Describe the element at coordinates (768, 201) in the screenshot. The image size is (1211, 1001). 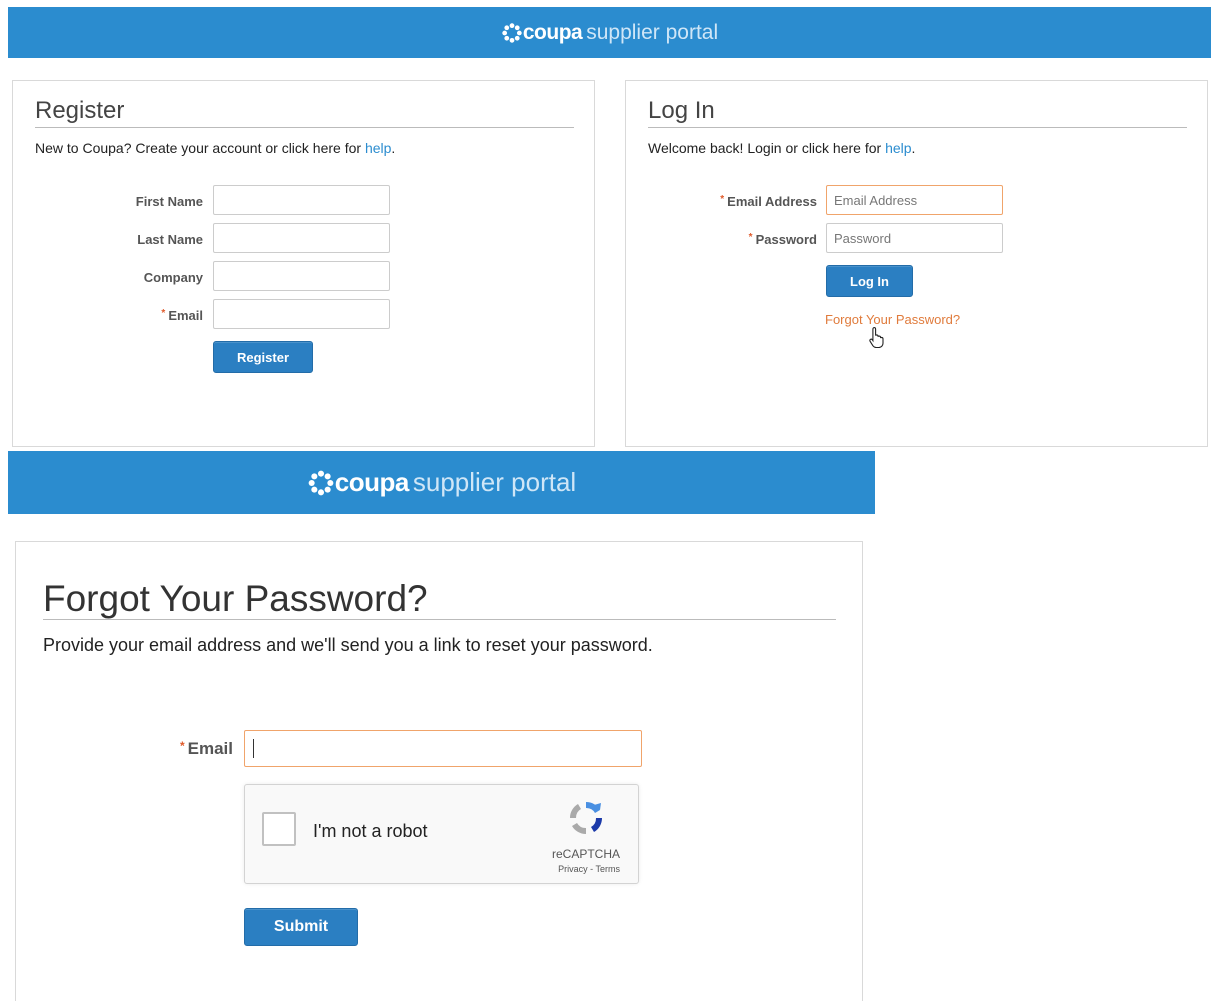
I see `login-email-label: * Email Address` at that location.